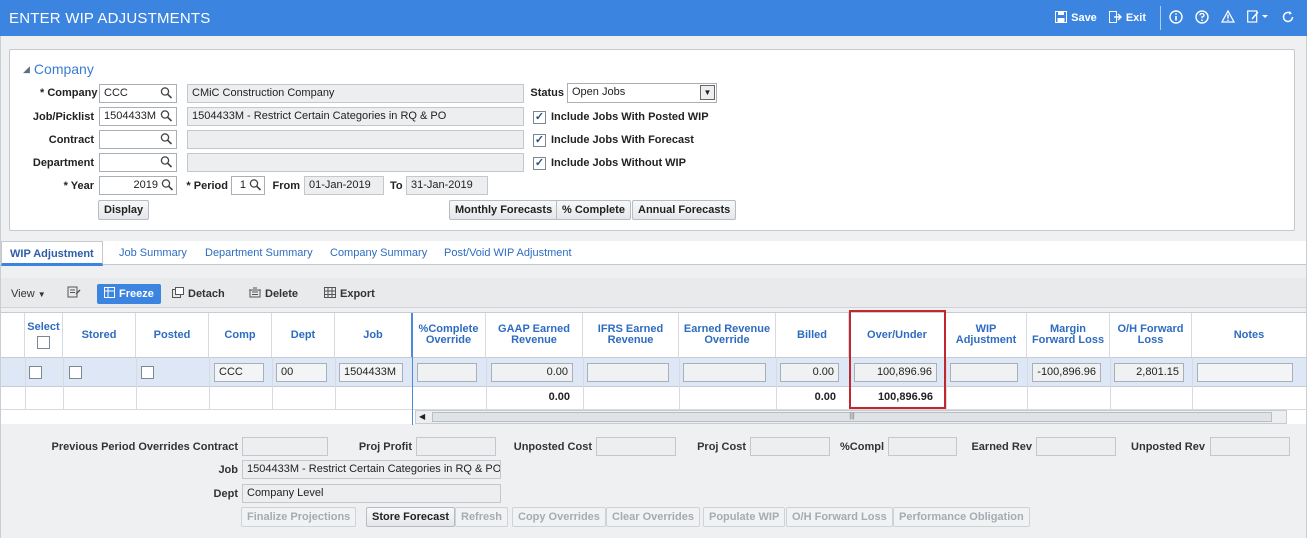  I want to click on gaap-earned-revenue-header: GAAP Earned Revenue, so click(534, 335).